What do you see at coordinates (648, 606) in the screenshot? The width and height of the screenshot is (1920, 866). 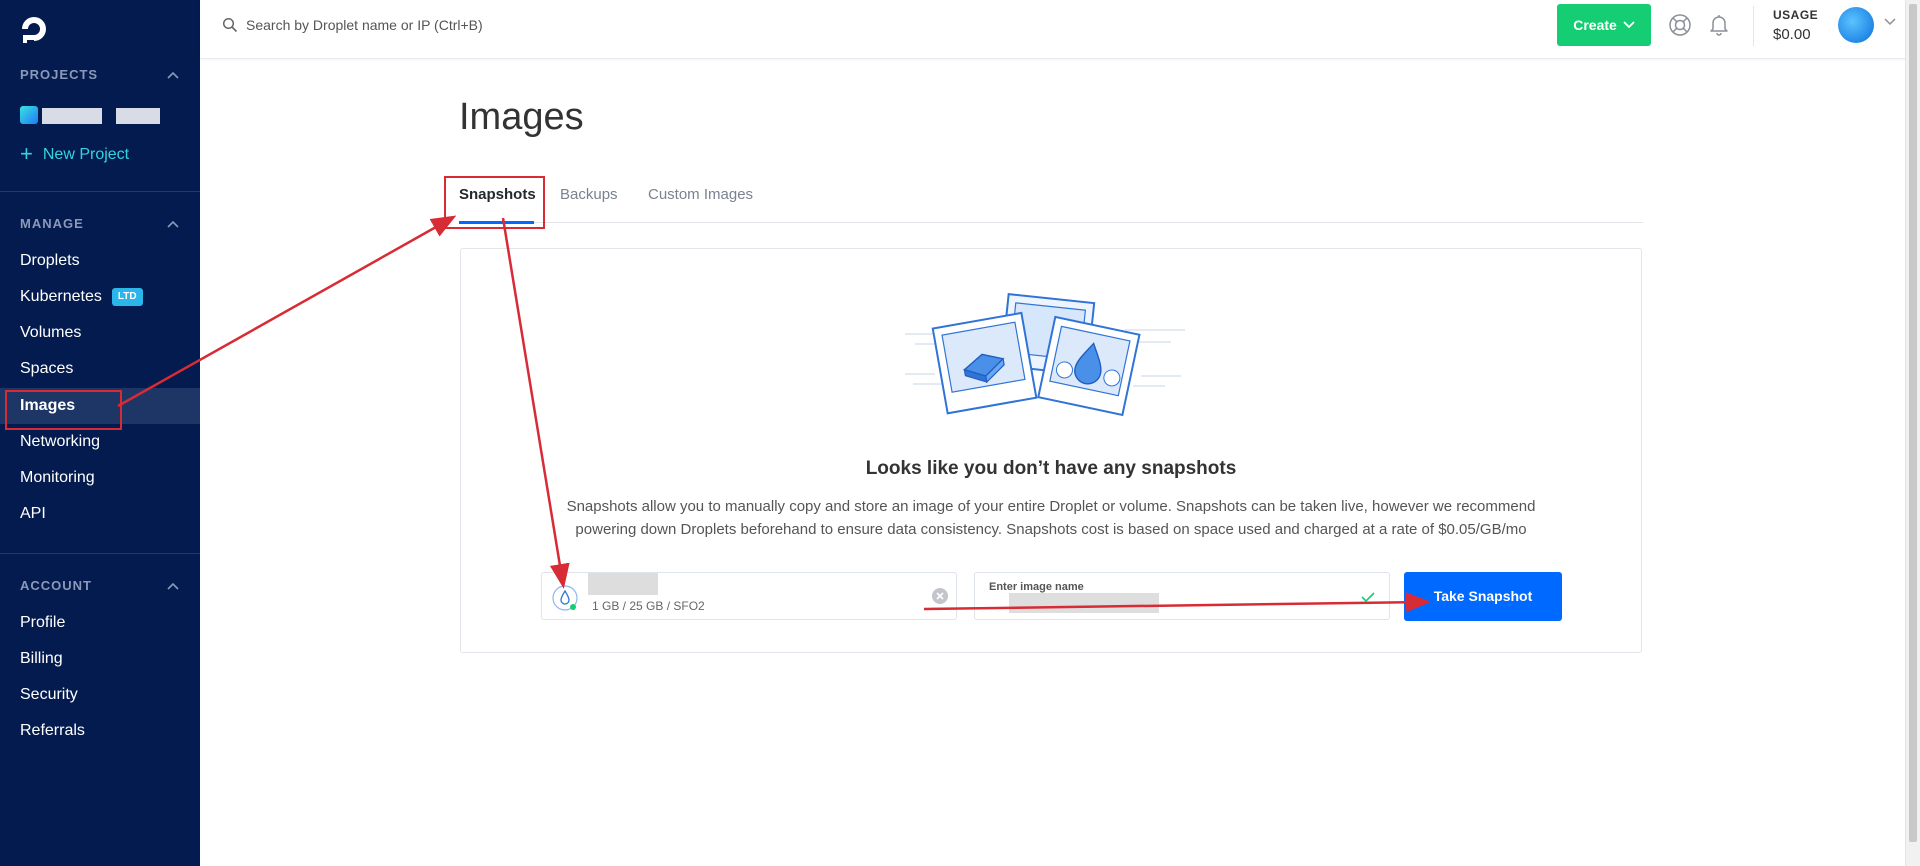 I see `droplet-specs: 1 GB / 25 GB / SFO2` at bounding box center [648, 606].